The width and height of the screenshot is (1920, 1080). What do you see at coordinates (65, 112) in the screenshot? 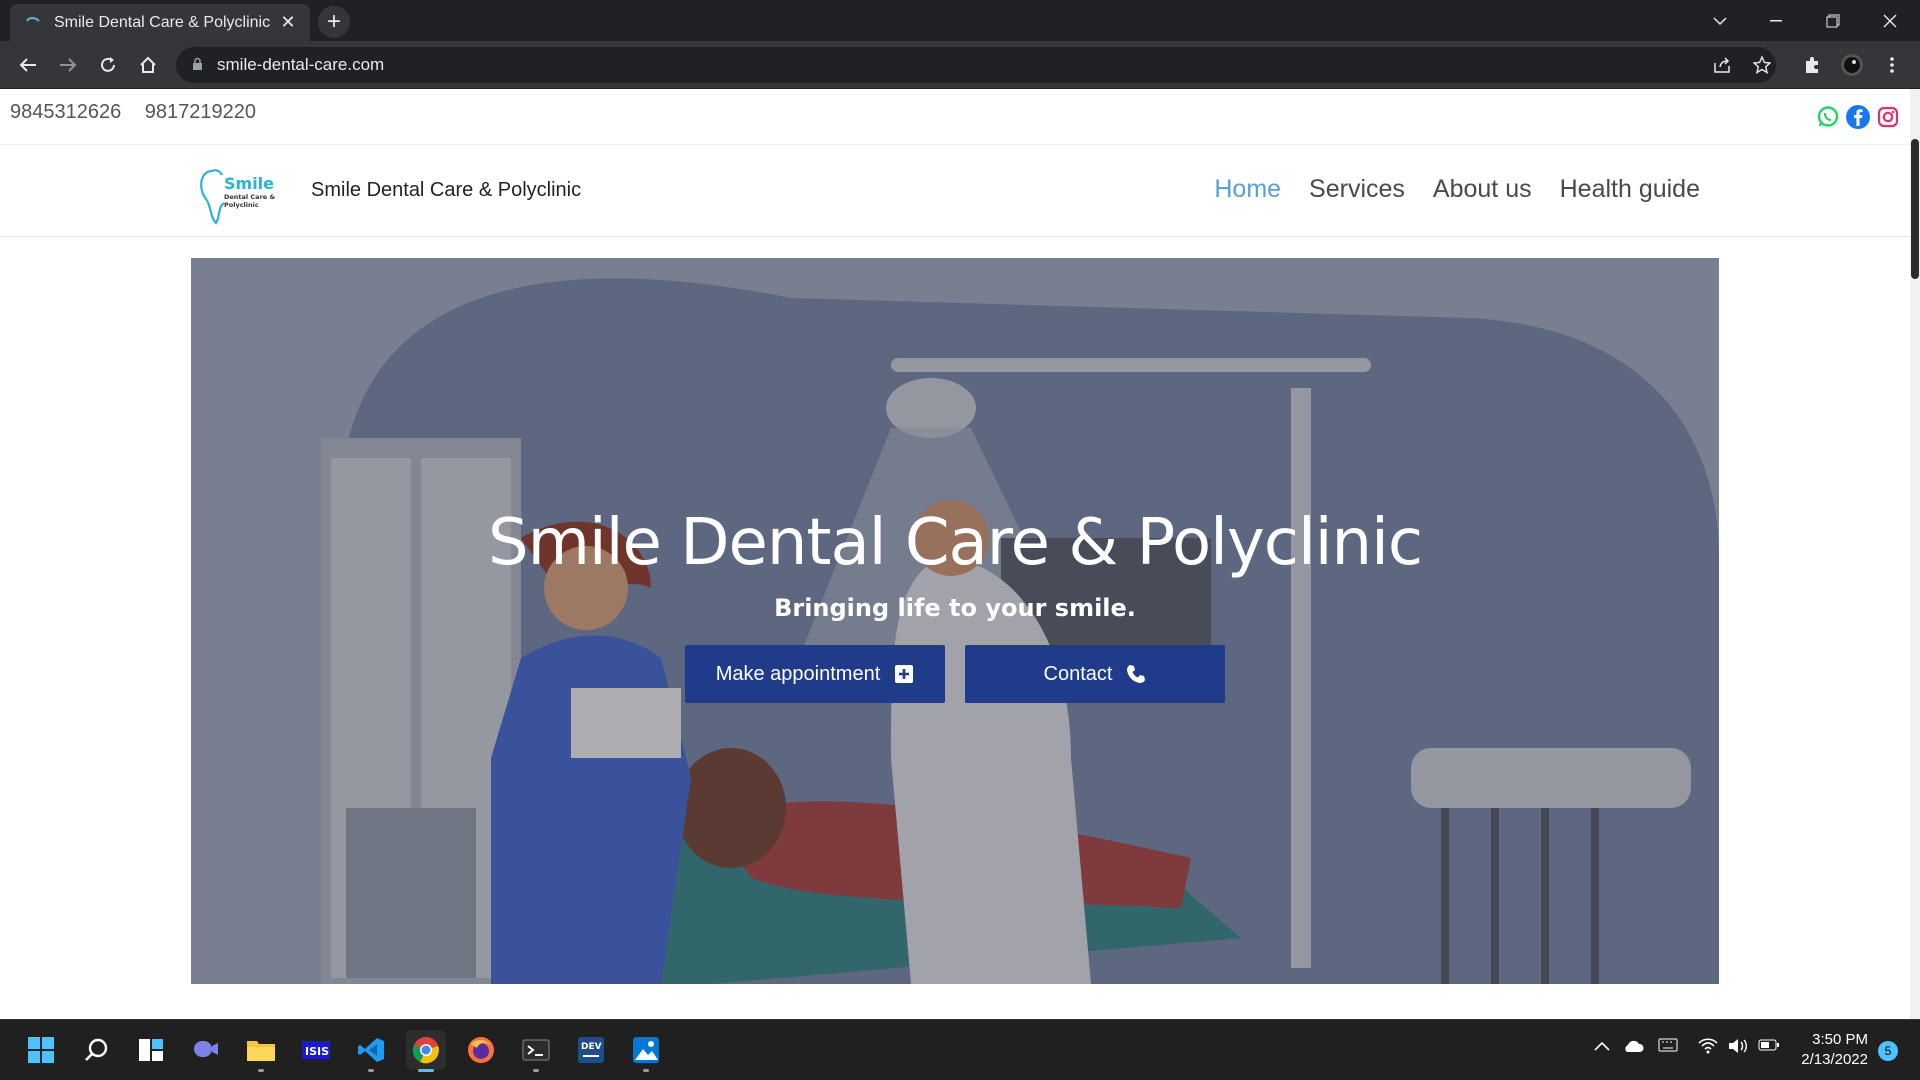
I see `phone-number-1: 9845312626` at bounding box center [65, 112].